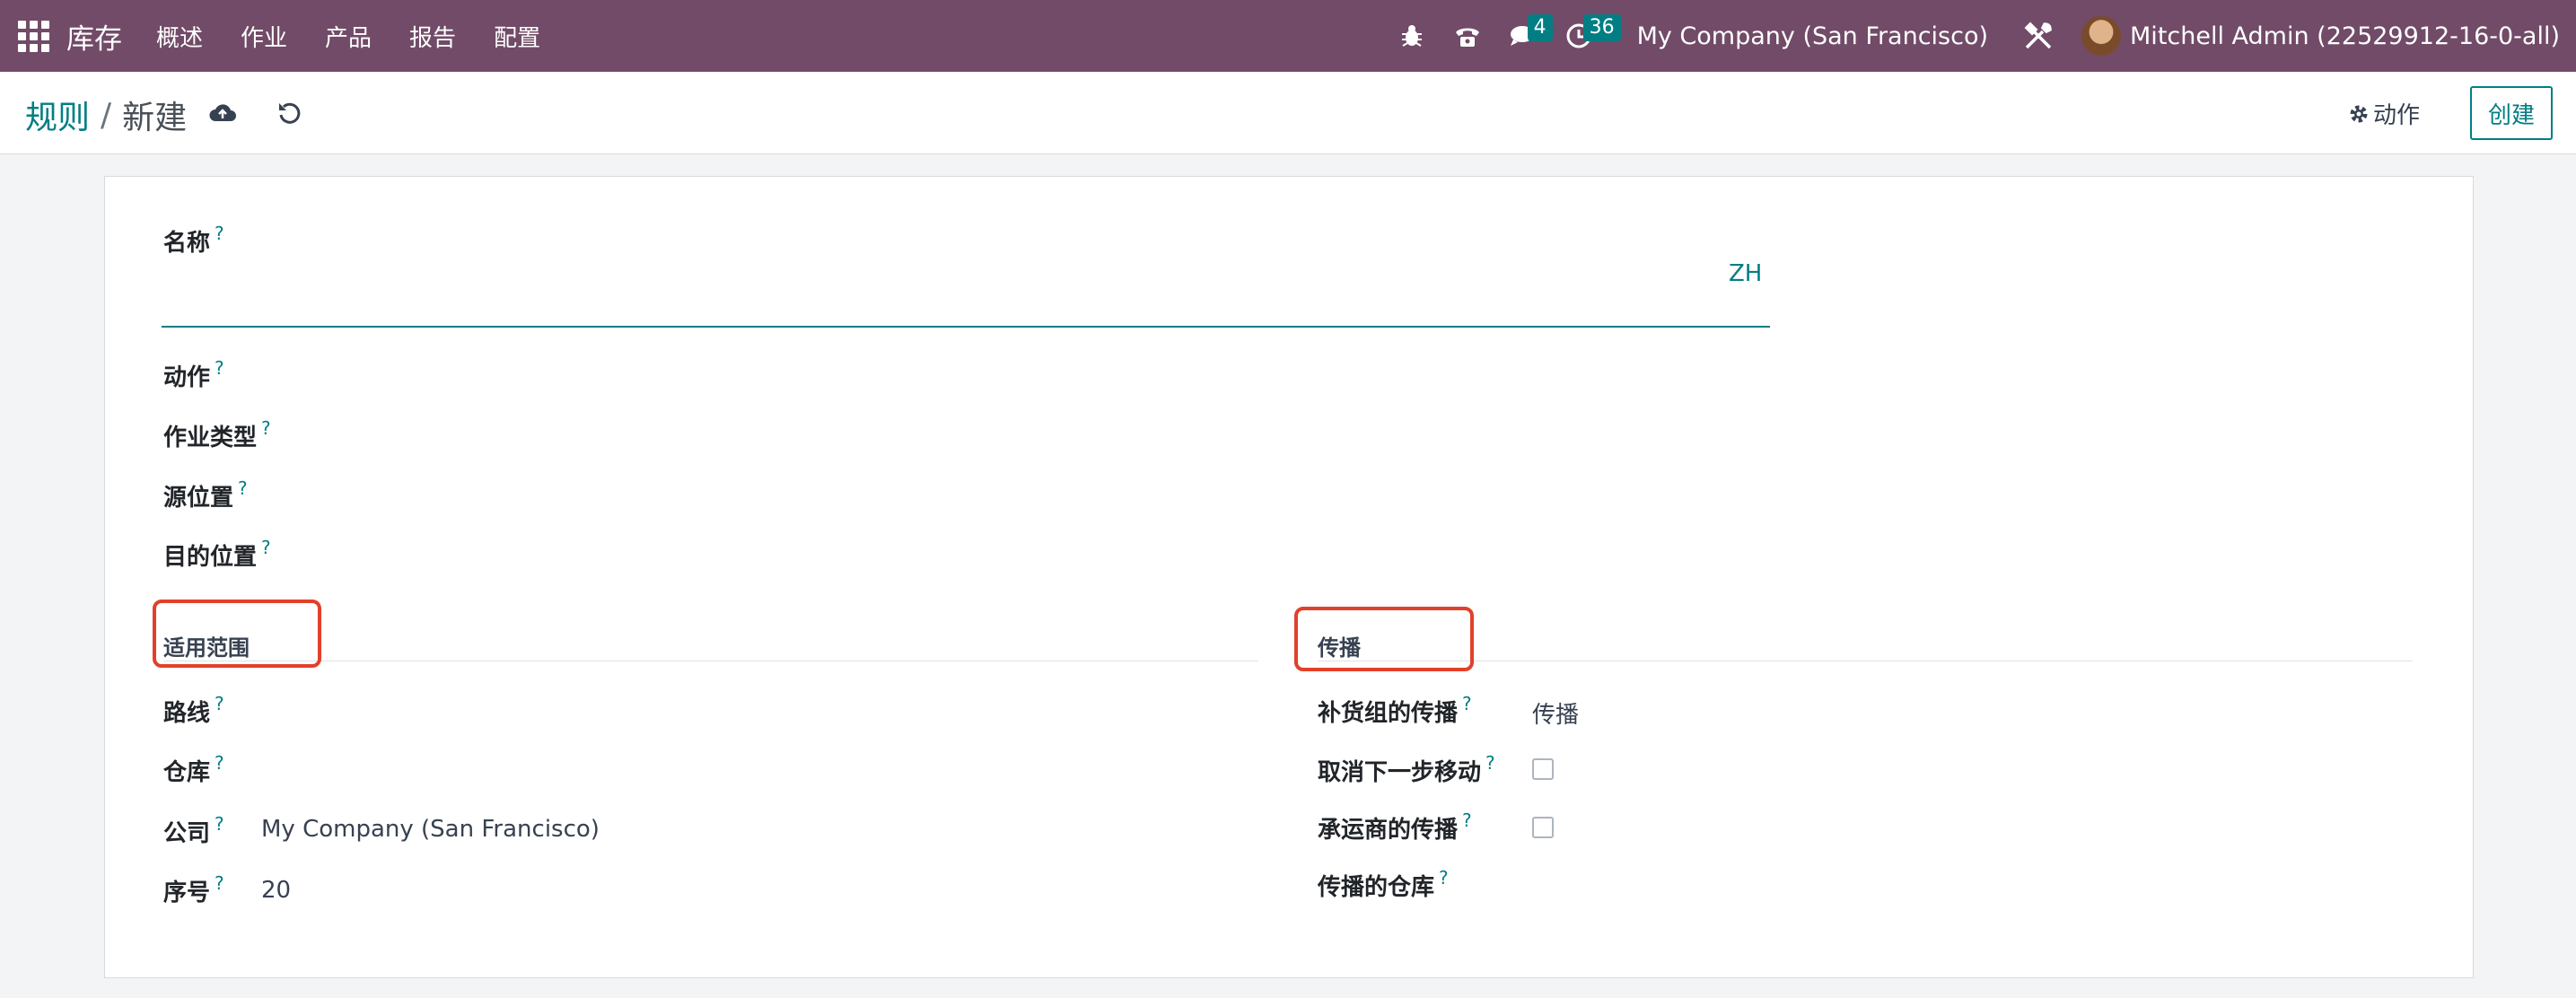 This screenshot has width=2576, height=998. I want to click on name-label: 名称?, so click(193, 240).